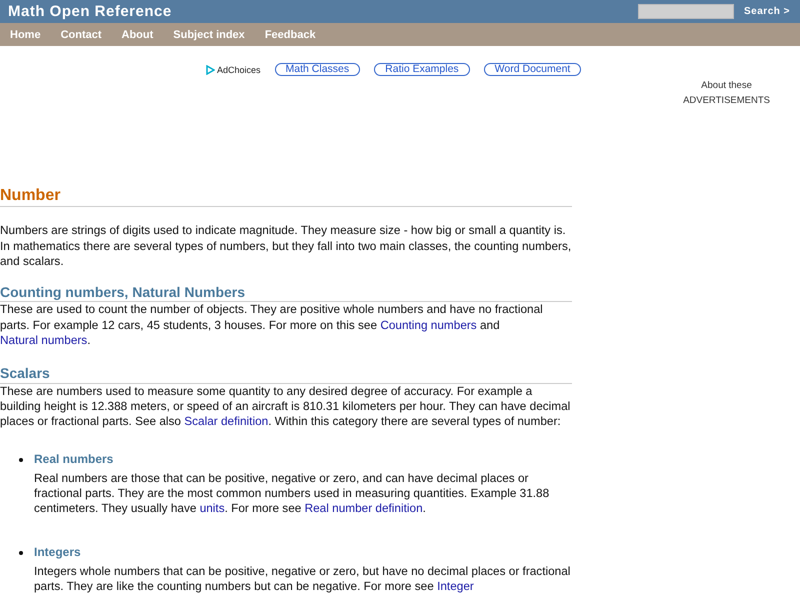  Describe the element at coordinates (686, 11) in the screenshot. I see `search-field` at that location.